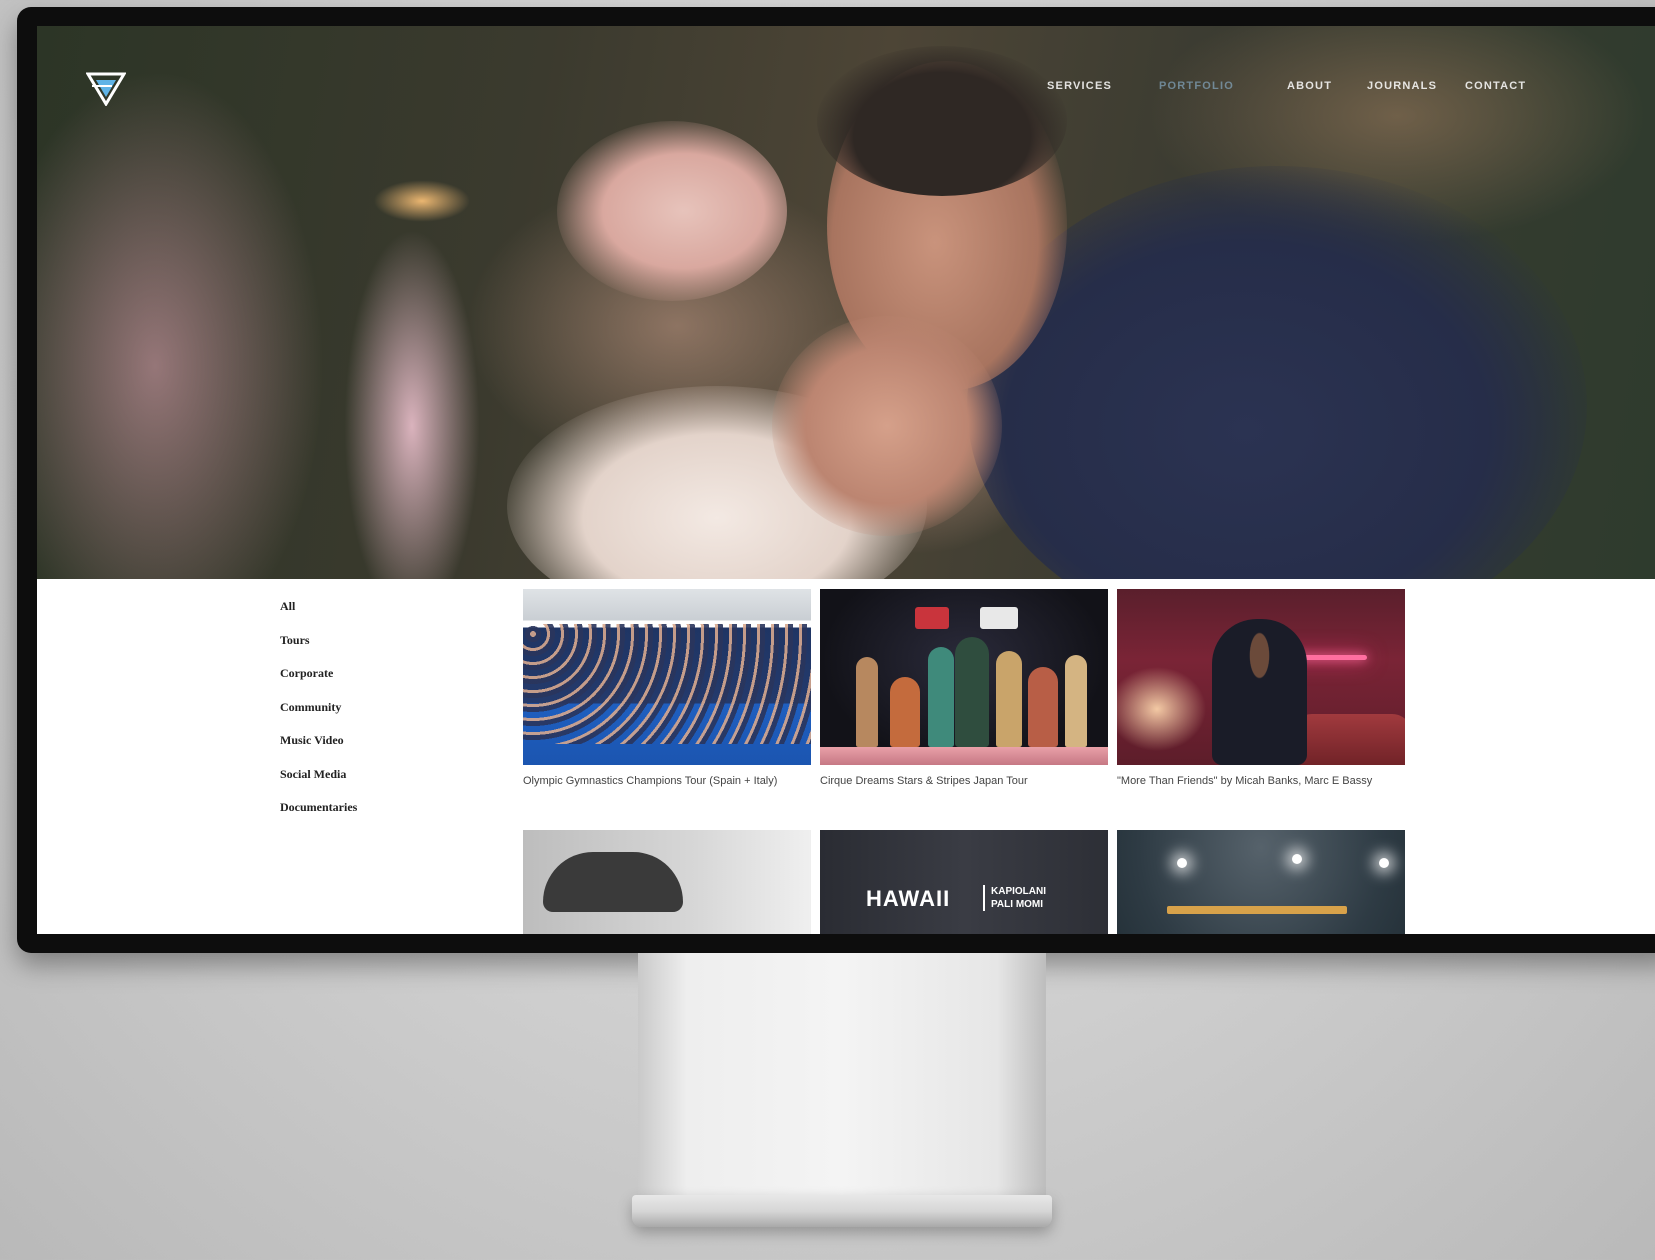 This screenshot has height=1260, width=1655. I want to click on thumbnail-crowd, so click(667, 684).